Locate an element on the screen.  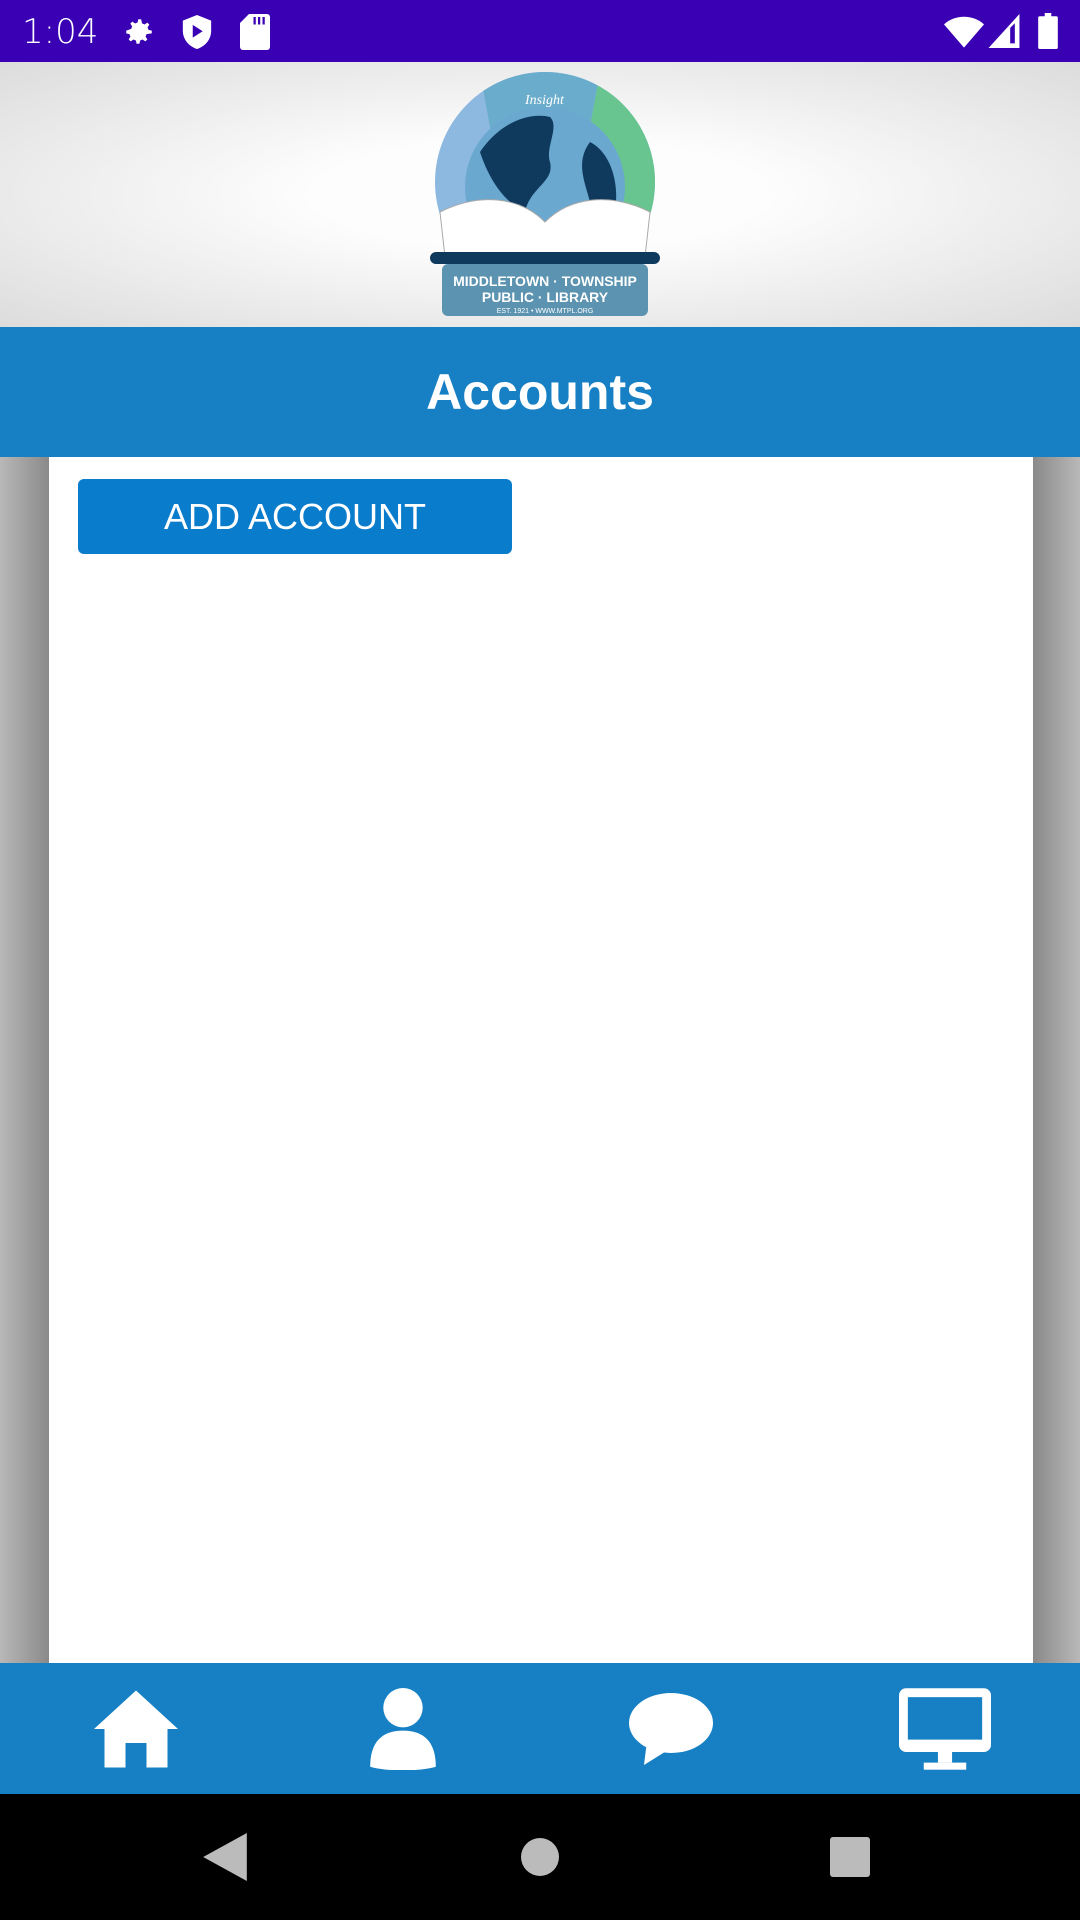
person-icon is located at coordinates (403, 1728).